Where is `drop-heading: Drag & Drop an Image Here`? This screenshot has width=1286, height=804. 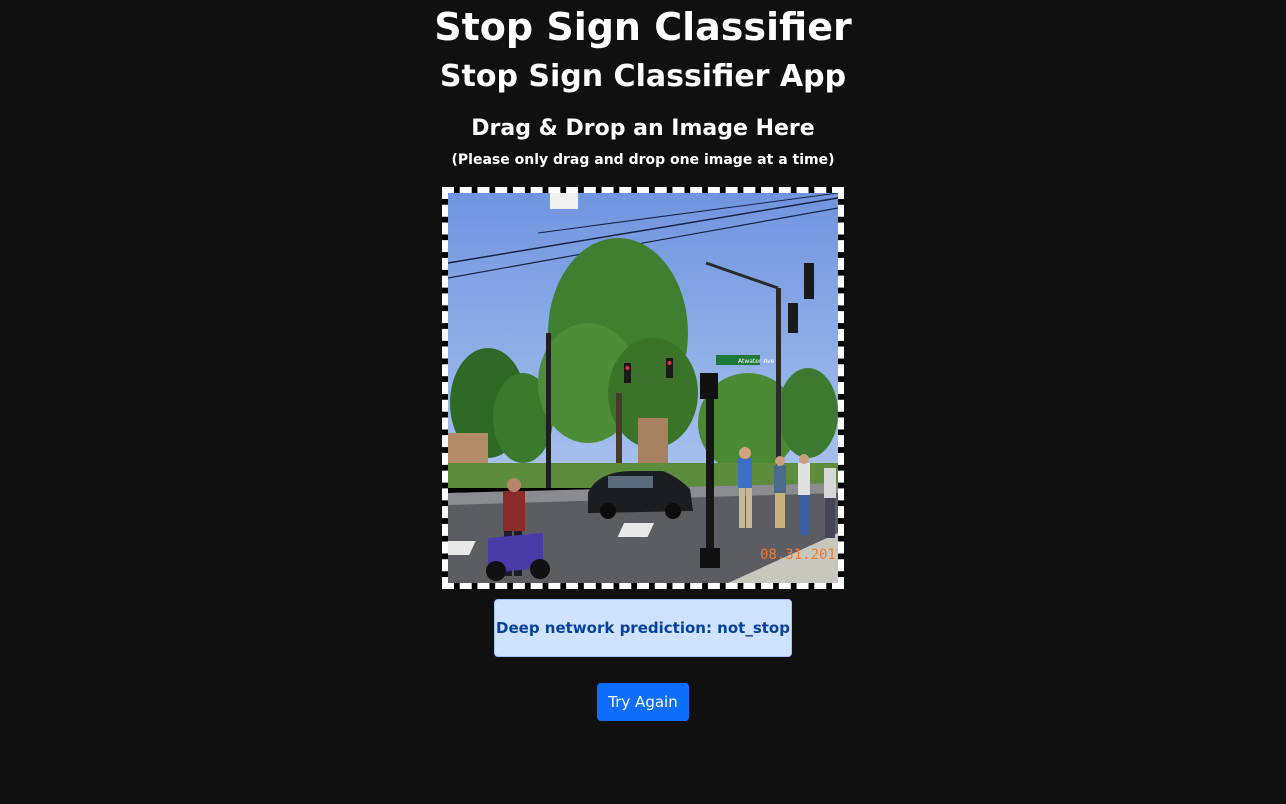 drop-heading: Drag & Drop an Image Here is located at coordinates (643, 128).